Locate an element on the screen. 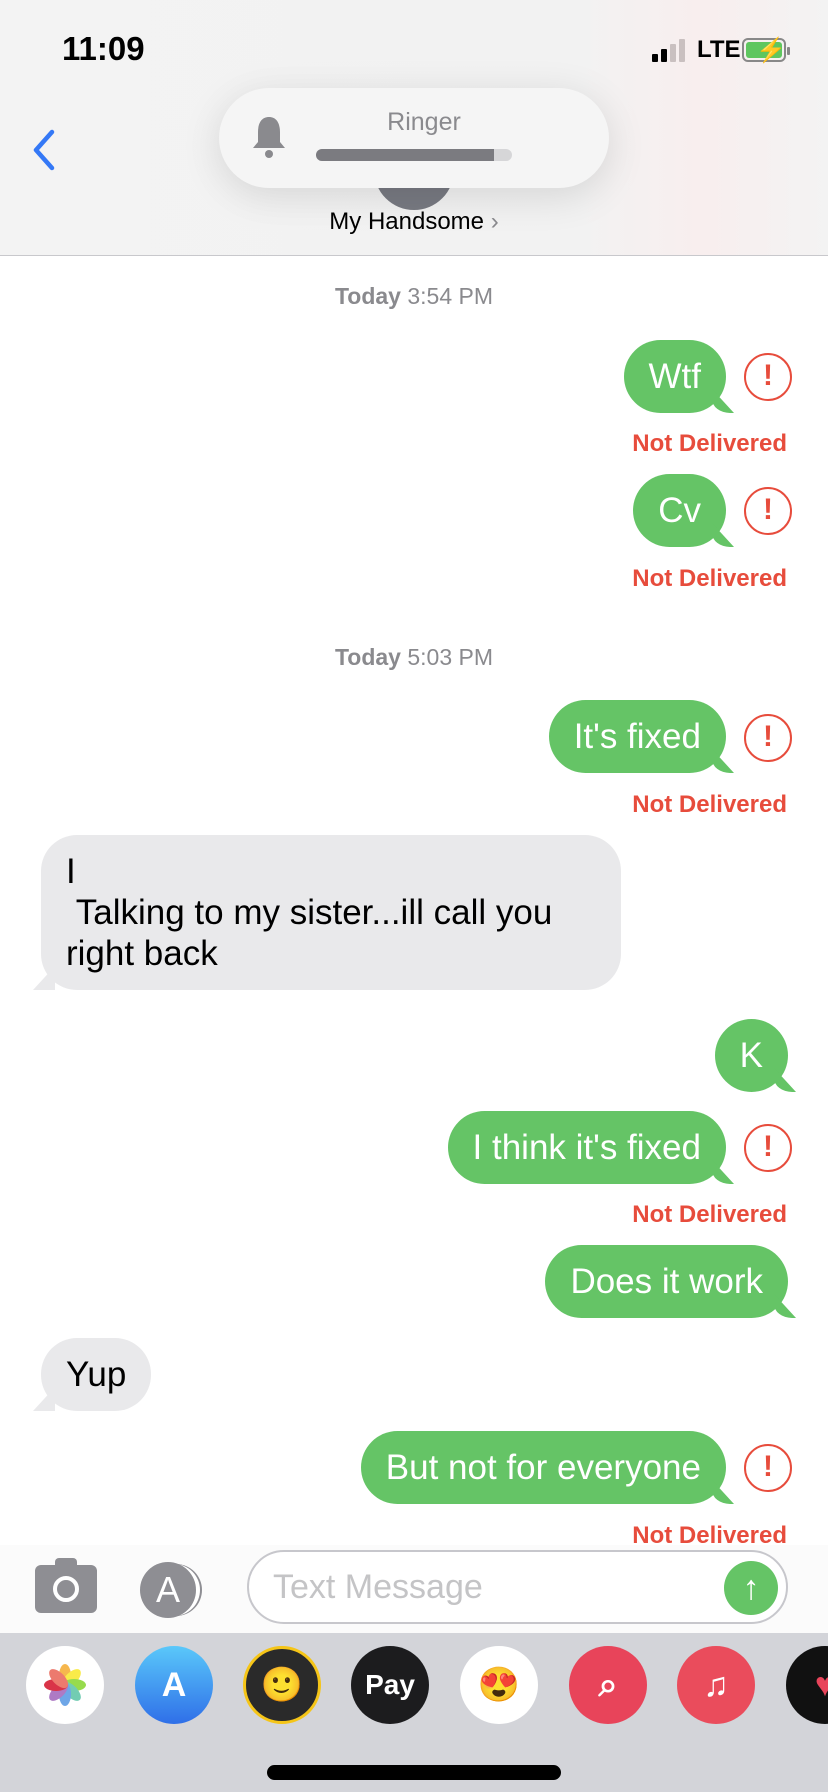 Image resolution: width=828 pixels, height=1792 pixels. text-message-input is located at coordinates (483, 1587).